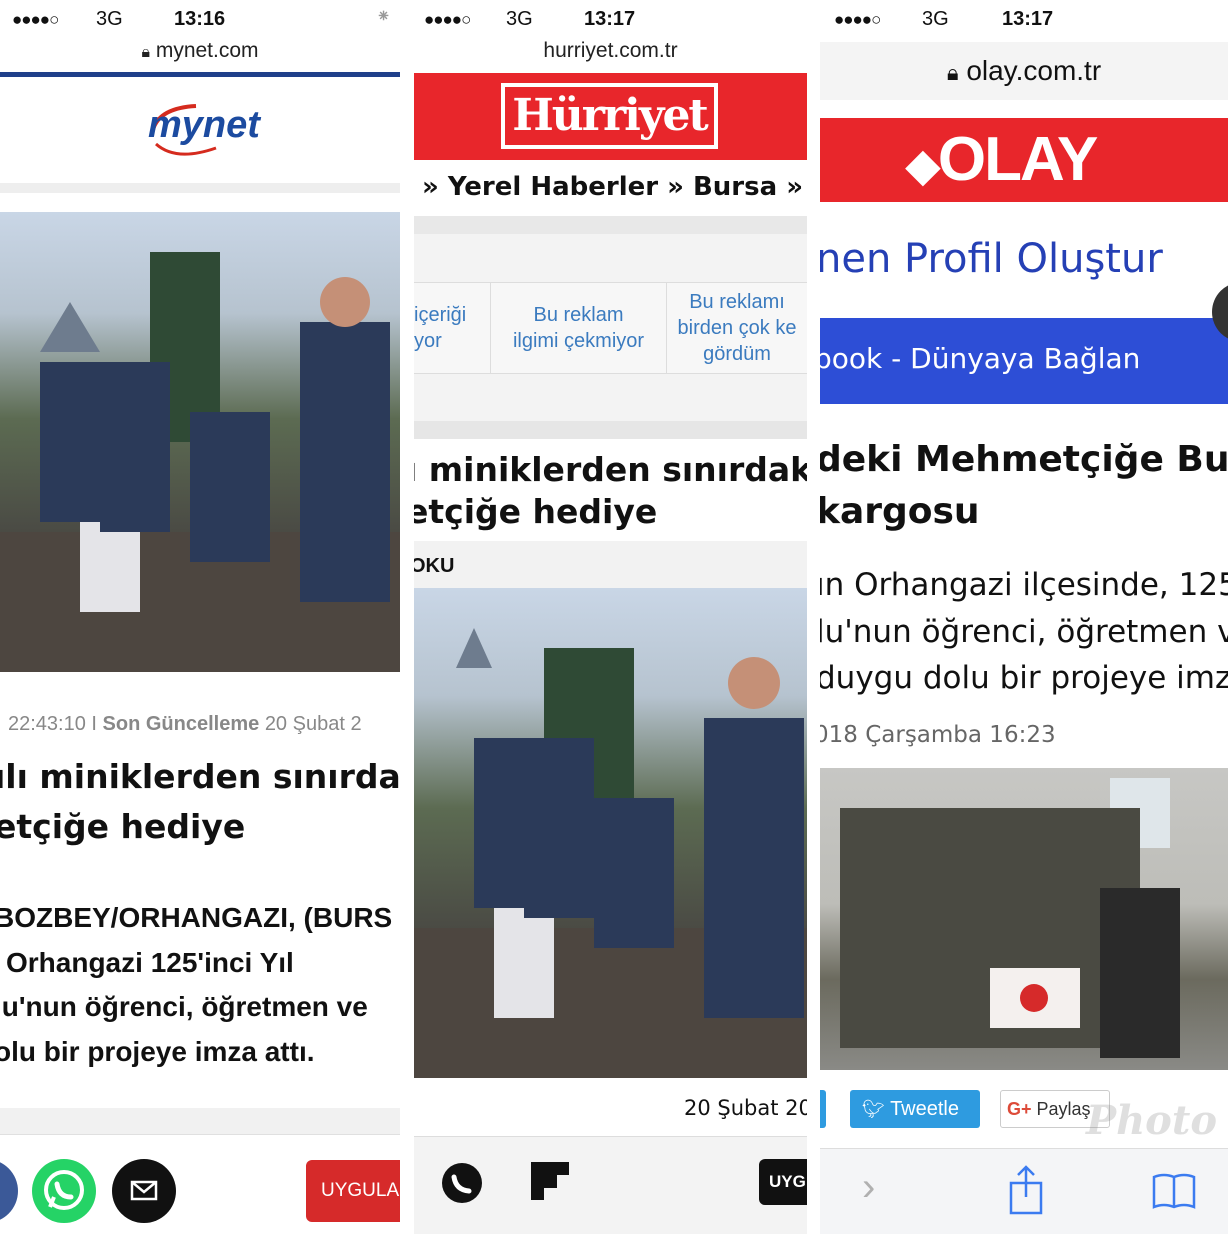 Image resolution: width=1228 pixels, height=1234 pixels. I want to click on share-icon, so click(1026, 1190).